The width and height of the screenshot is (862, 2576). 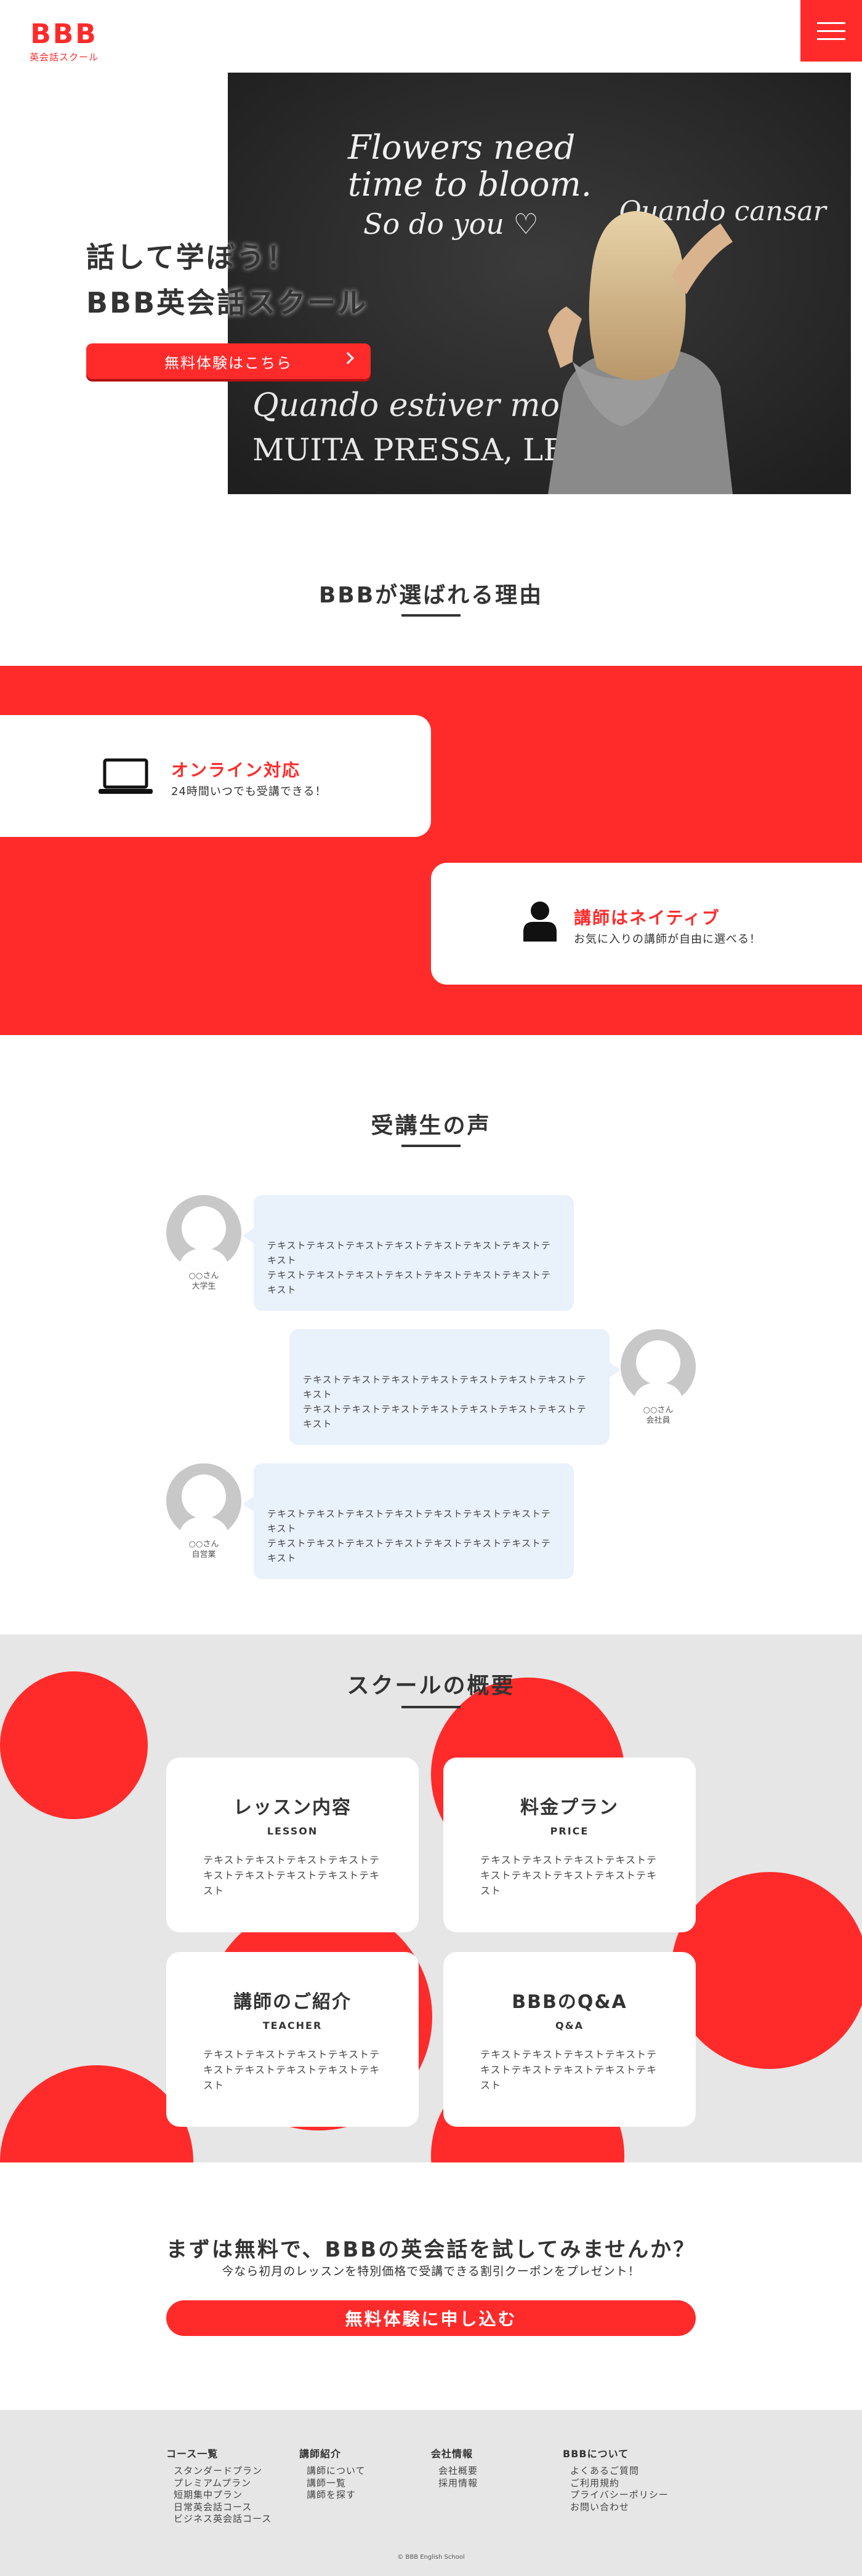 I want to click on card-title: レッスン内容, so click(x=293, y=1807).